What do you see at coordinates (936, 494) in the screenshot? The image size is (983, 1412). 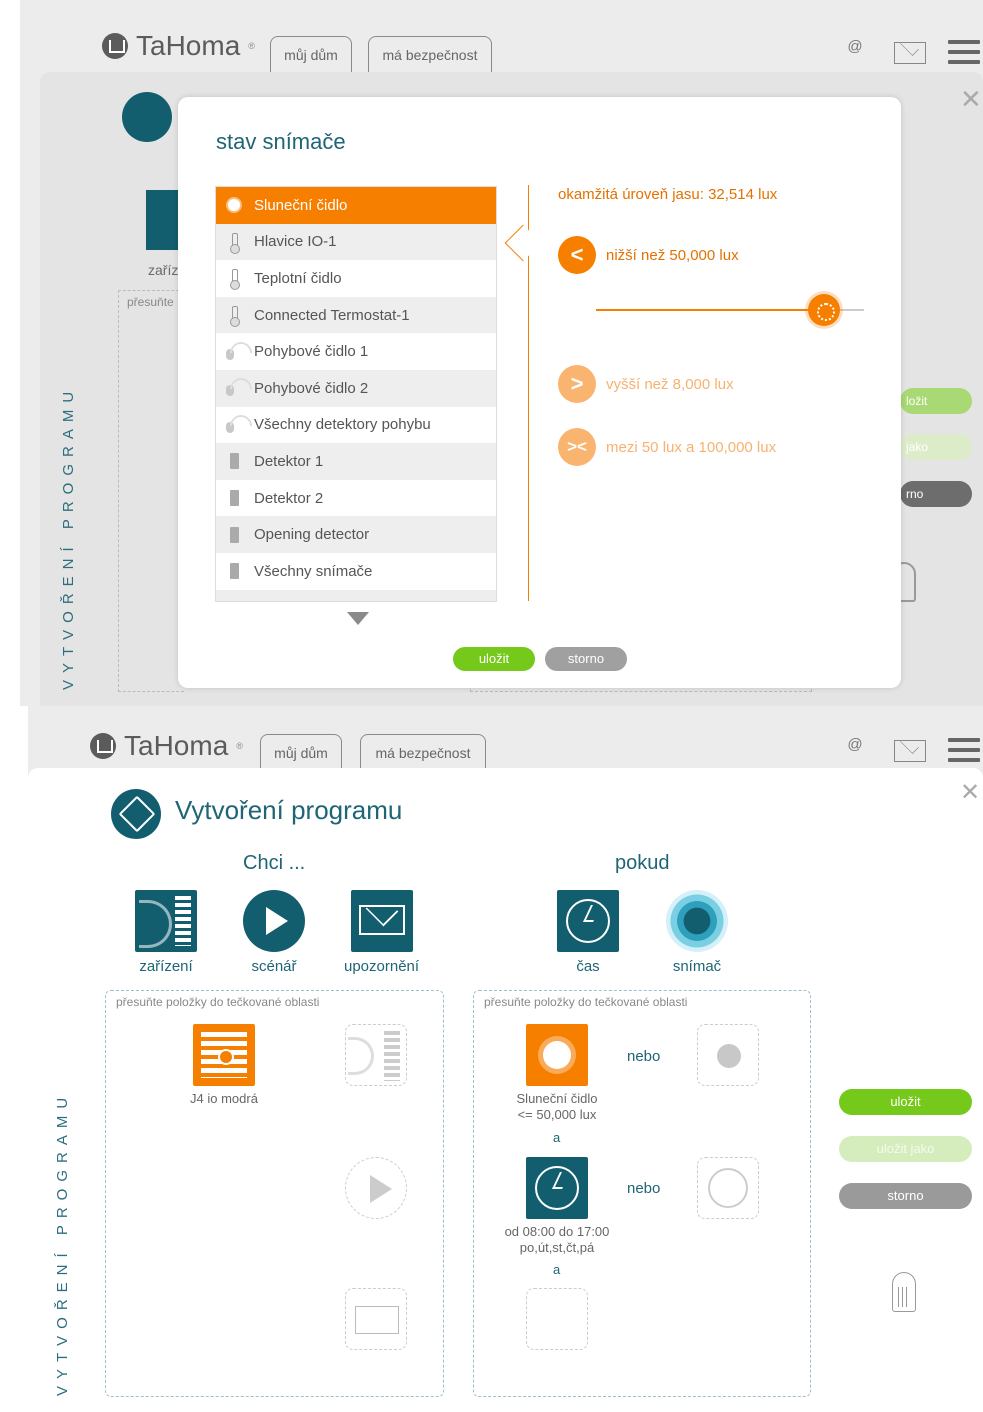 I see `cancel-button-dimmed: rno` at bounding box center [936, 494].